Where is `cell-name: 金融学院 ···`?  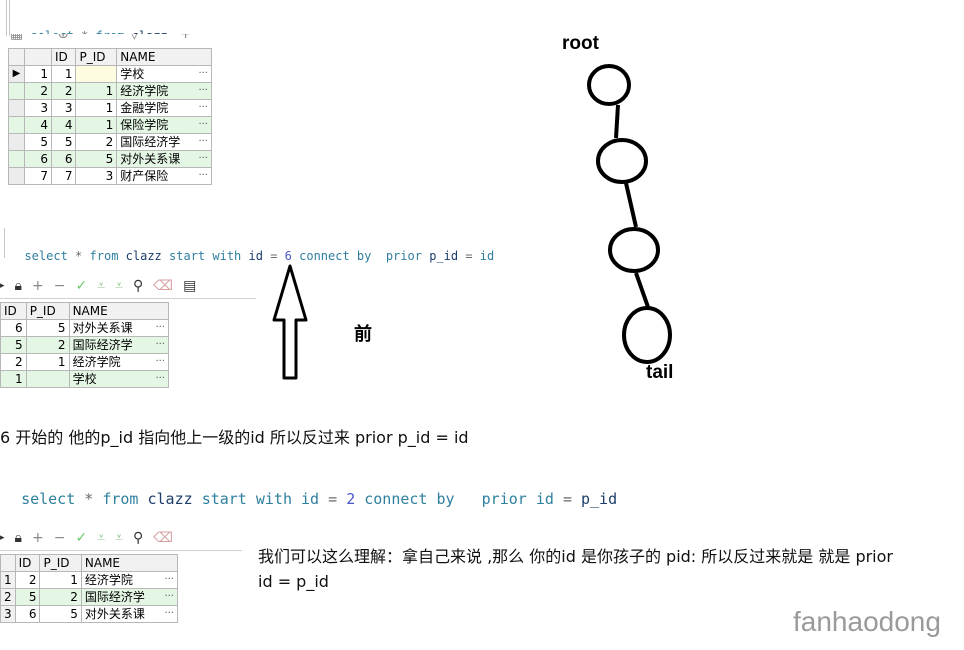
cell-name: 金融学院 ··· is located at coordinates (164, 108).